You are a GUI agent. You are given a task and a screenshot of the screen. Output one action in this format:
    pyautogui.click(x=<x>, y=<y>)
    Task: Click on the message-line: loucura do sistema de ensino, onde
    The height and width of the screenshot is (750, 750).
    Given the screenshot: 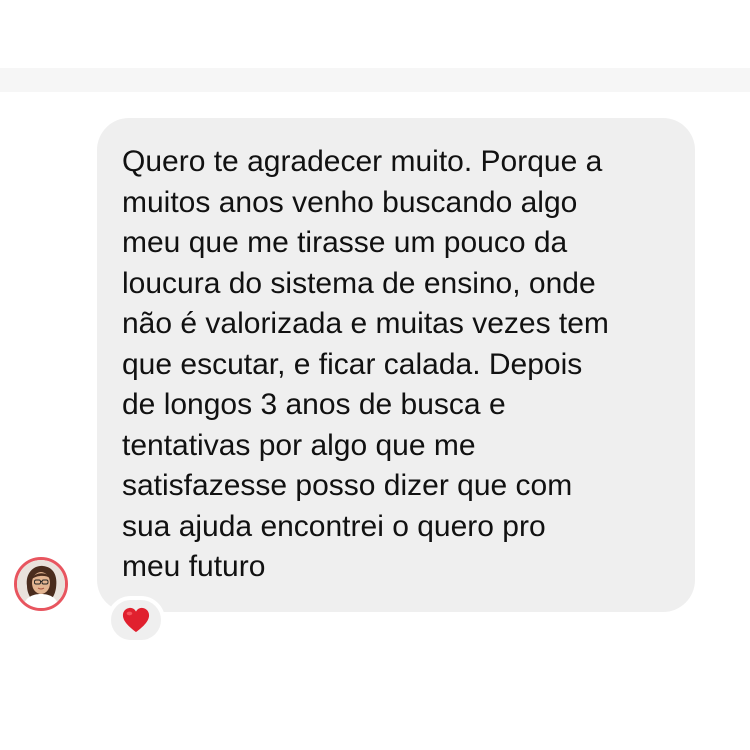 What is the action you would take?
    pyautogui.click(x=359, y=283)
    